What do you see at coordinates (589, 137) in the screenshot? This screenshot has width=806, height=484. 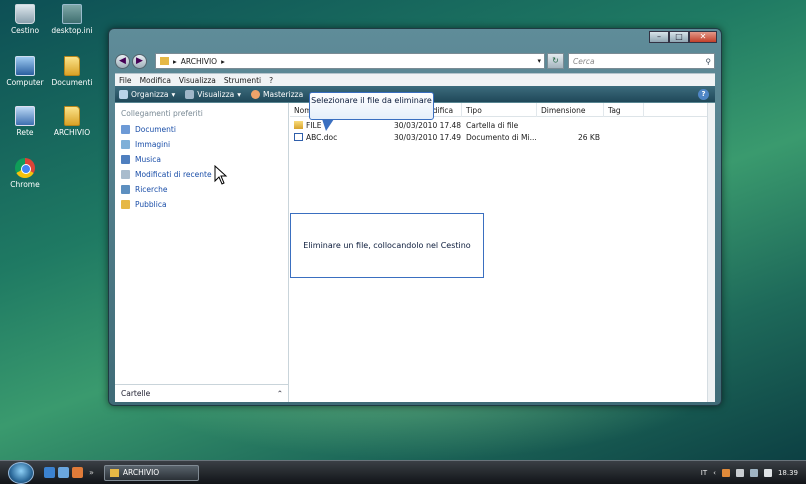 I see `file-size: 26 KB` at bounding box center [589, 137].